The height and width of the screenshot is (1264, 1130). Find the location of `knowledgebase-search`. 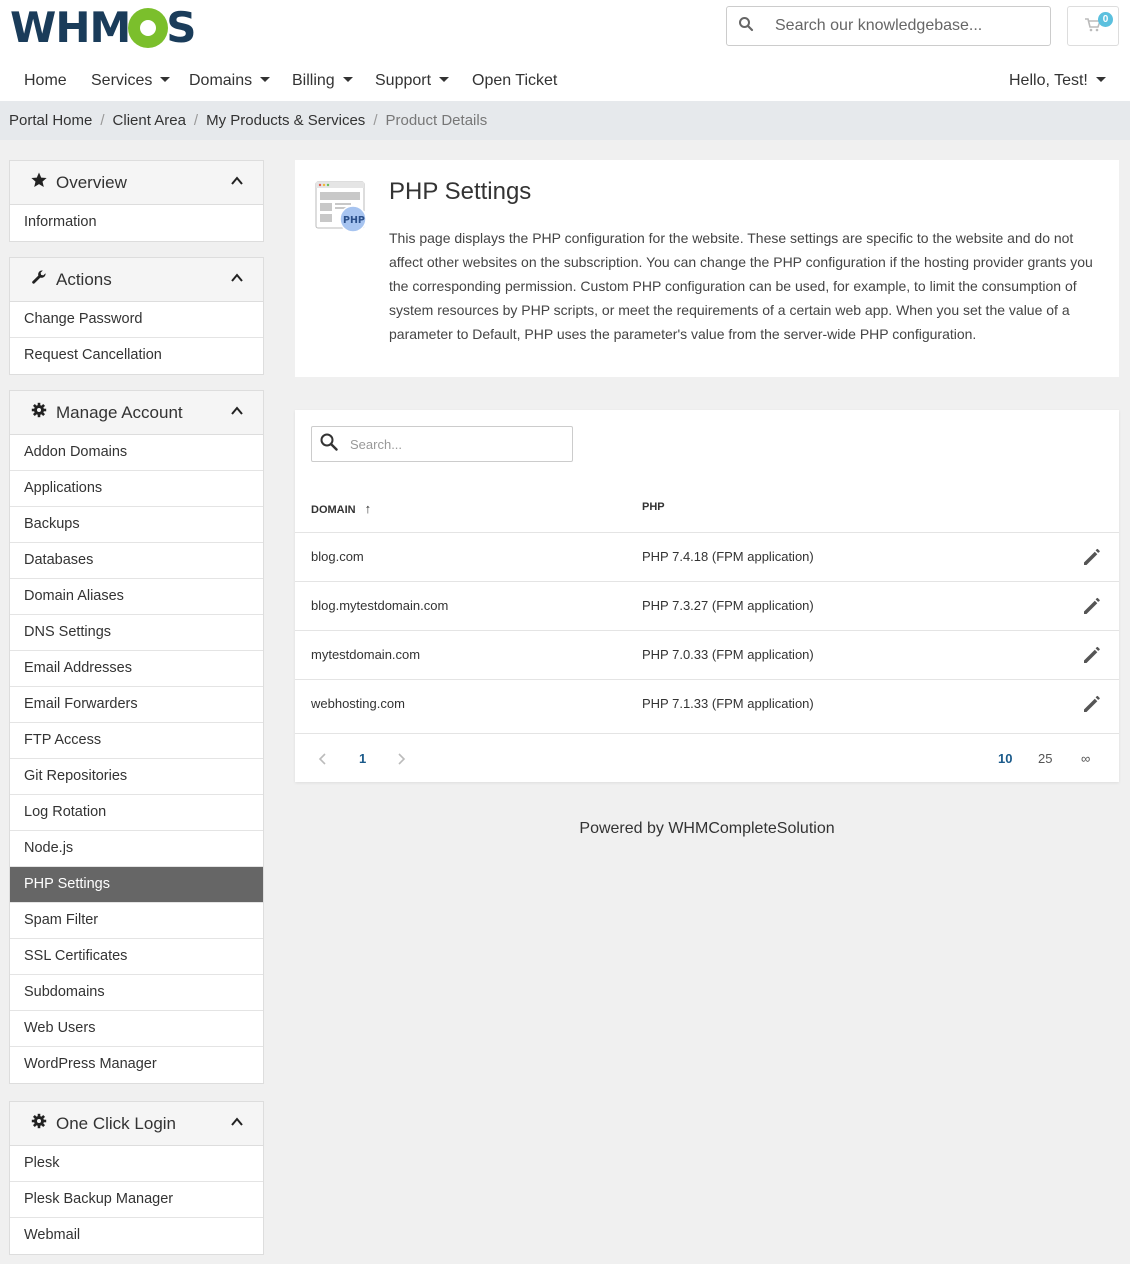

knowledgebase-search is located at coordinates (888, 26).